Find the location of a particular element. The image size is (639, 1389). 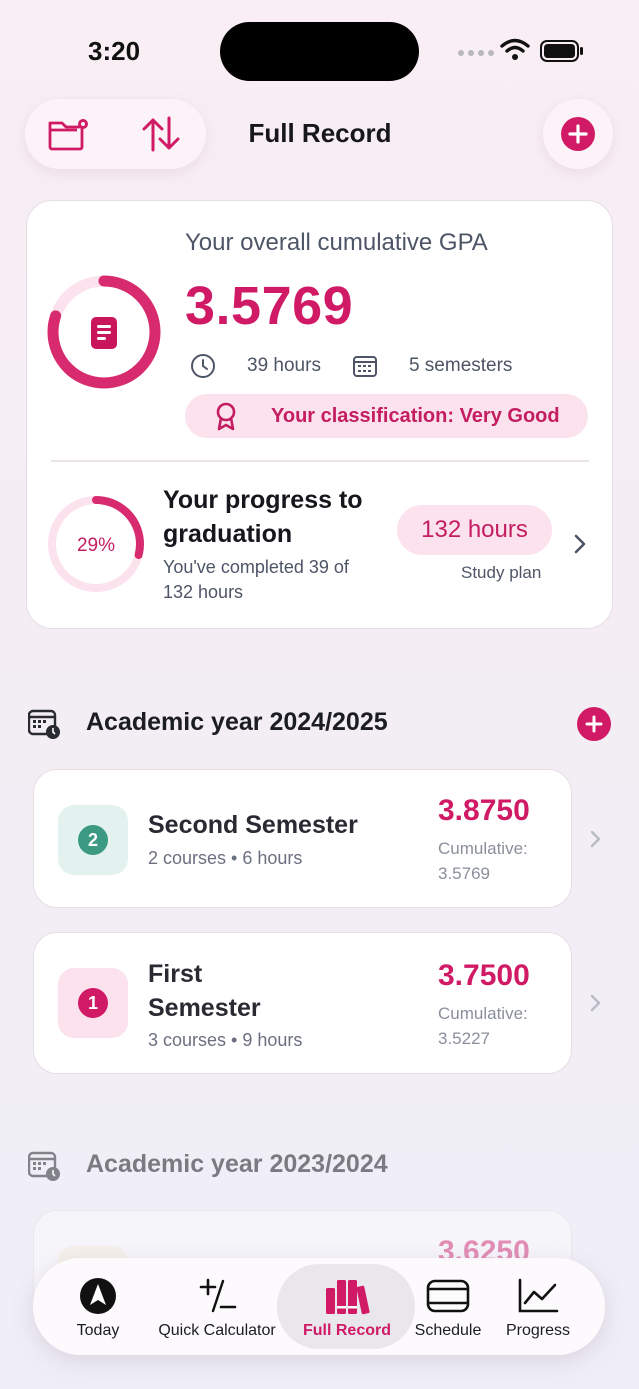

divider is located at coordinates (320, 461).